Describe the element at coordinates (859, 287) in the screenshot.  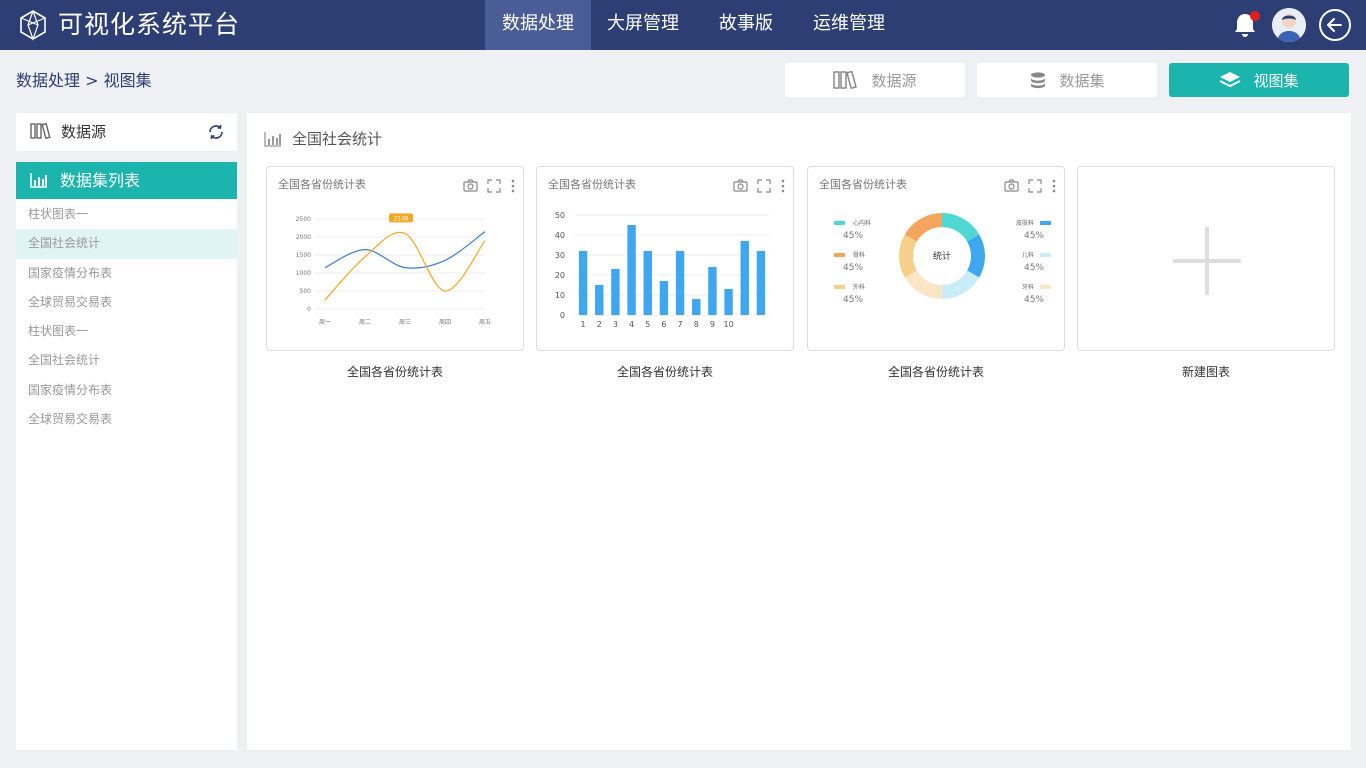
I see `legend-label: 外科` at that location.